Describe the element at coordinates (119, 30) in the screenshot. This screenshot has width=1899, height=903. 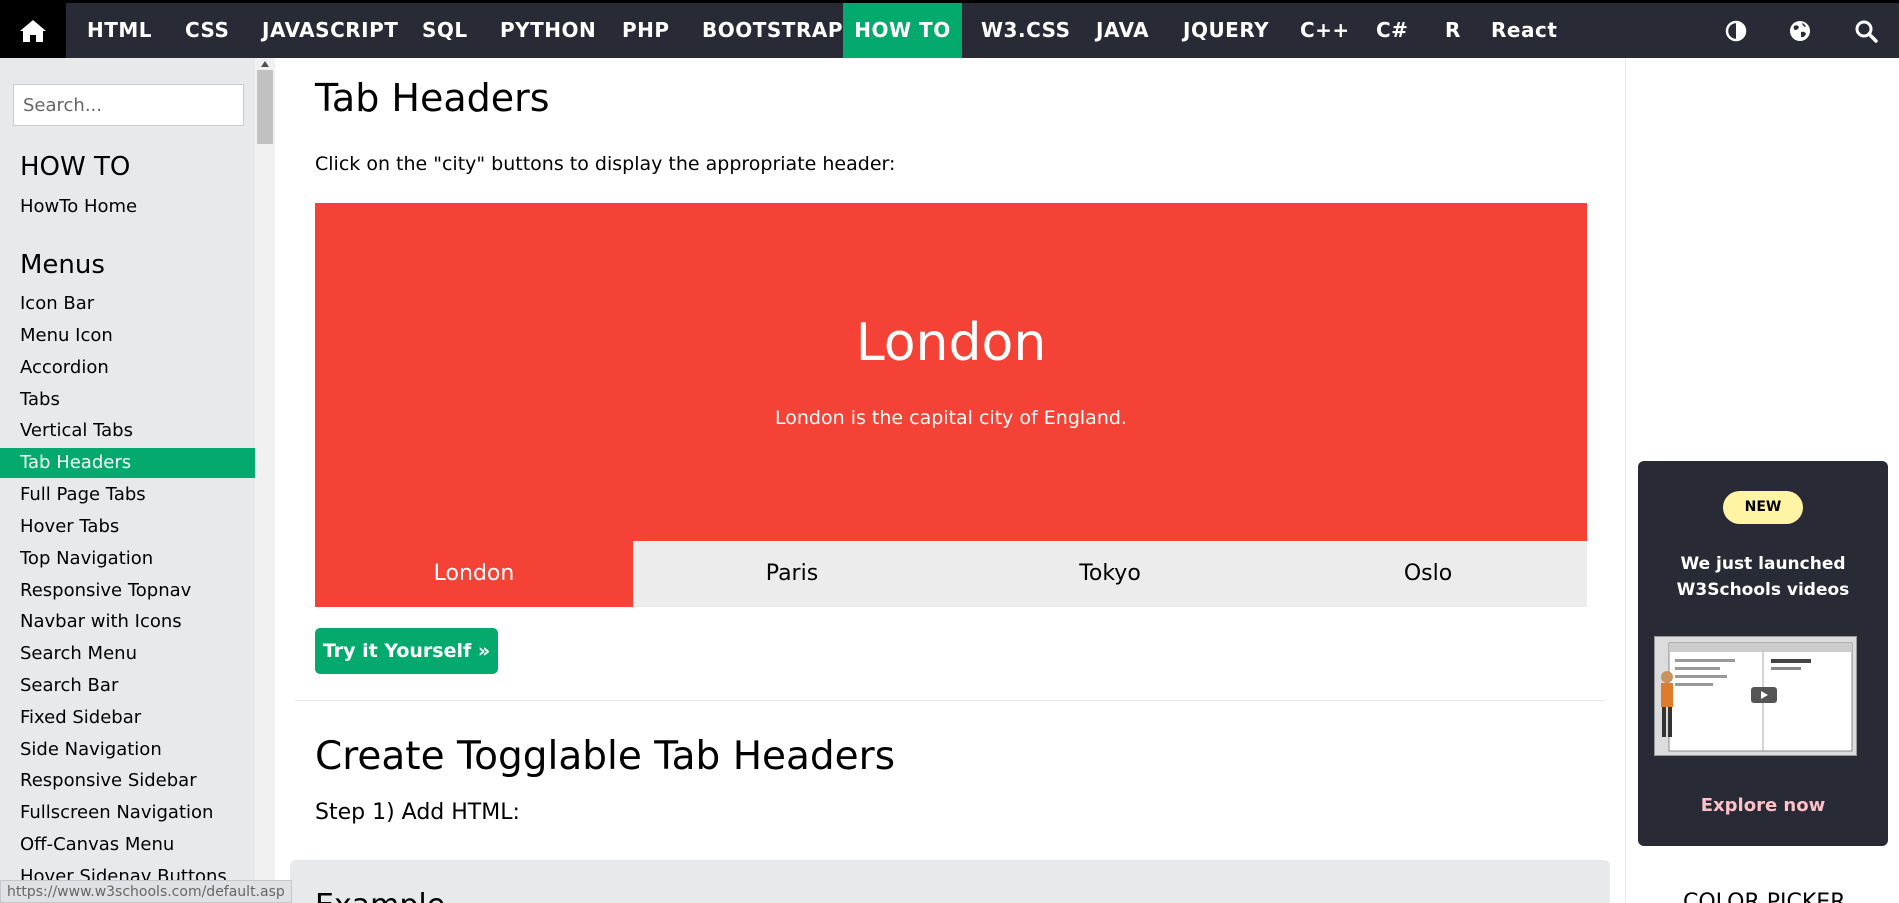
I see `nav-html: HTML` at that location.